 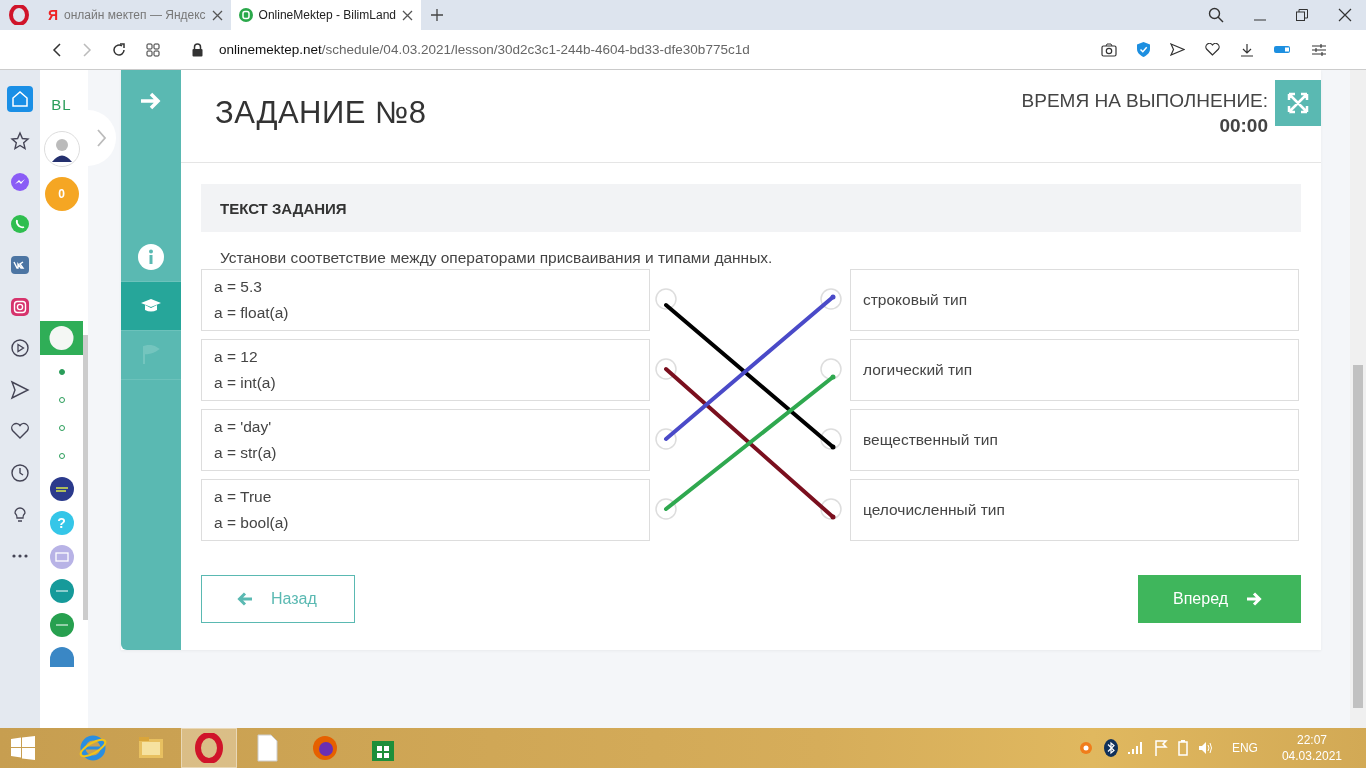 What do you see at coordinates (61, 194) in the screenshot?
I see `coin-counter: 0` at bounding box center [61, 194].